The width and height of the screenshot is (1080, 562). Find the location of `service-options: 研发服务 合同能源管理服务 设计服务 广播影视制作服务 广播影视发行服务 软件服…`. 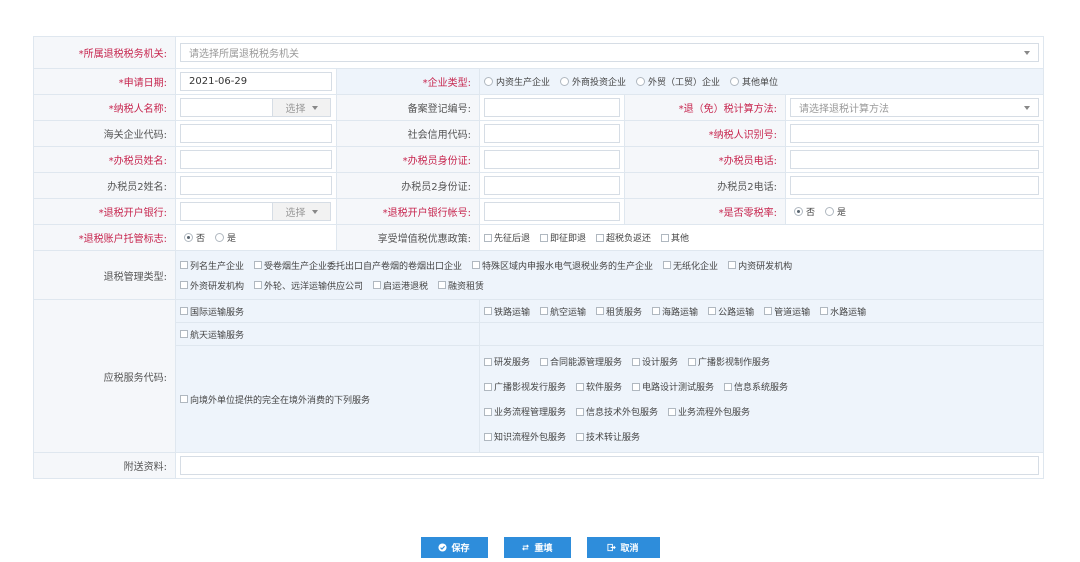

service-options: 研发服务 合同能源管理服务 设计服务 广播影视制作服务 广播影视发行服务 软件服… is located at coordinates (762, 399).